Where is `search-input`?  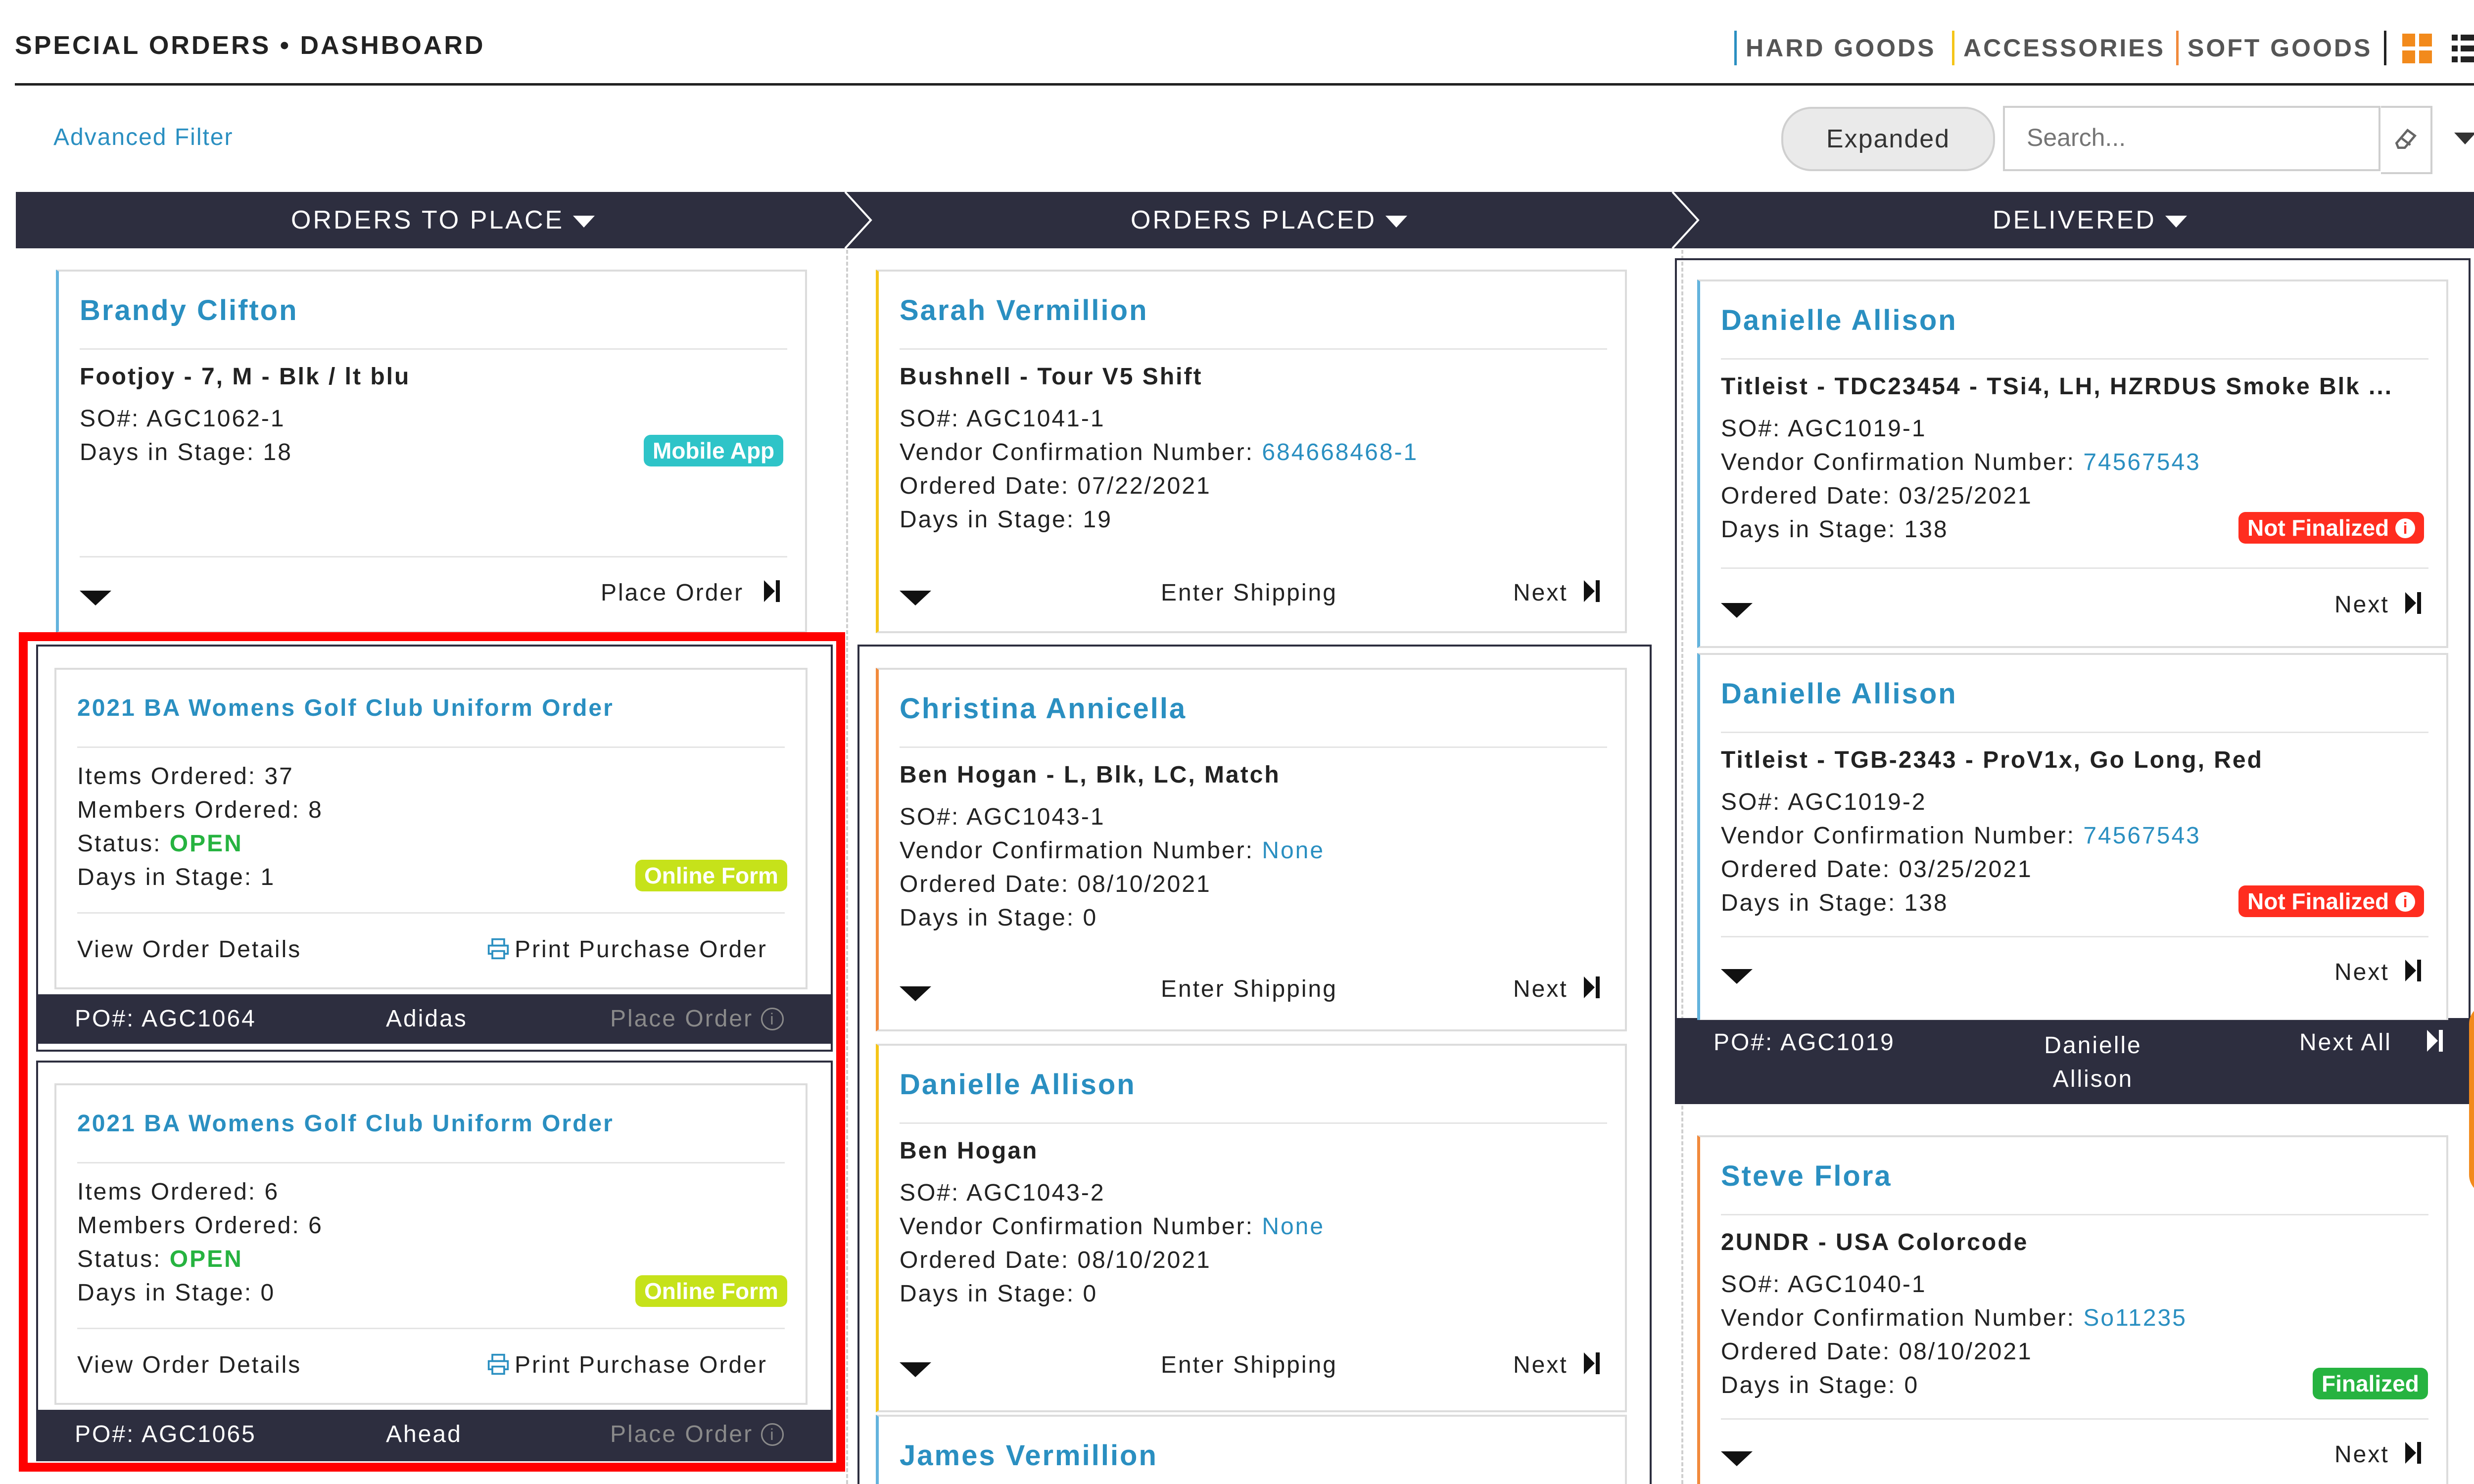 search-input is located at coordinates (2188, 137).